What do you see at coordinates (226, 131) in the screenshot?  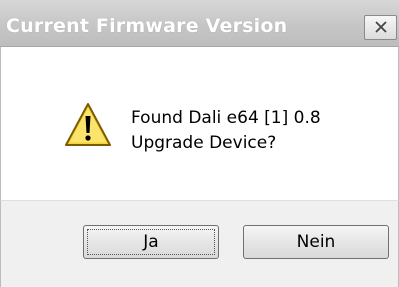 I see `message-text: Found Dali e64 [1] 0.8 Upgrade Device?` at bounding box center [226, 131].